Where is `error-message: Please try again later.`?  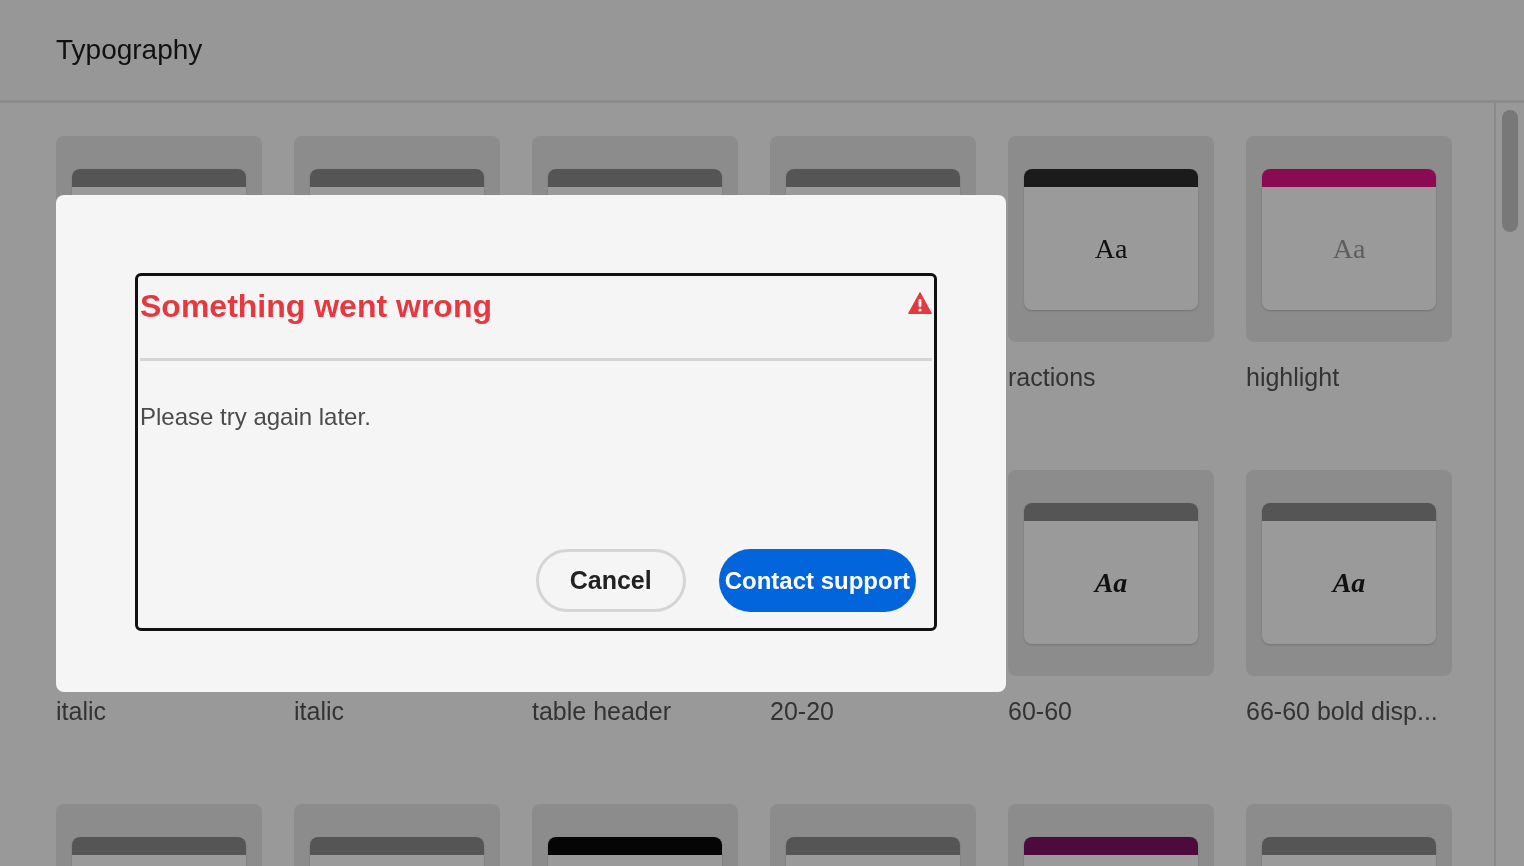 error-message: Please try again later. is located at coordinates (256, 417).